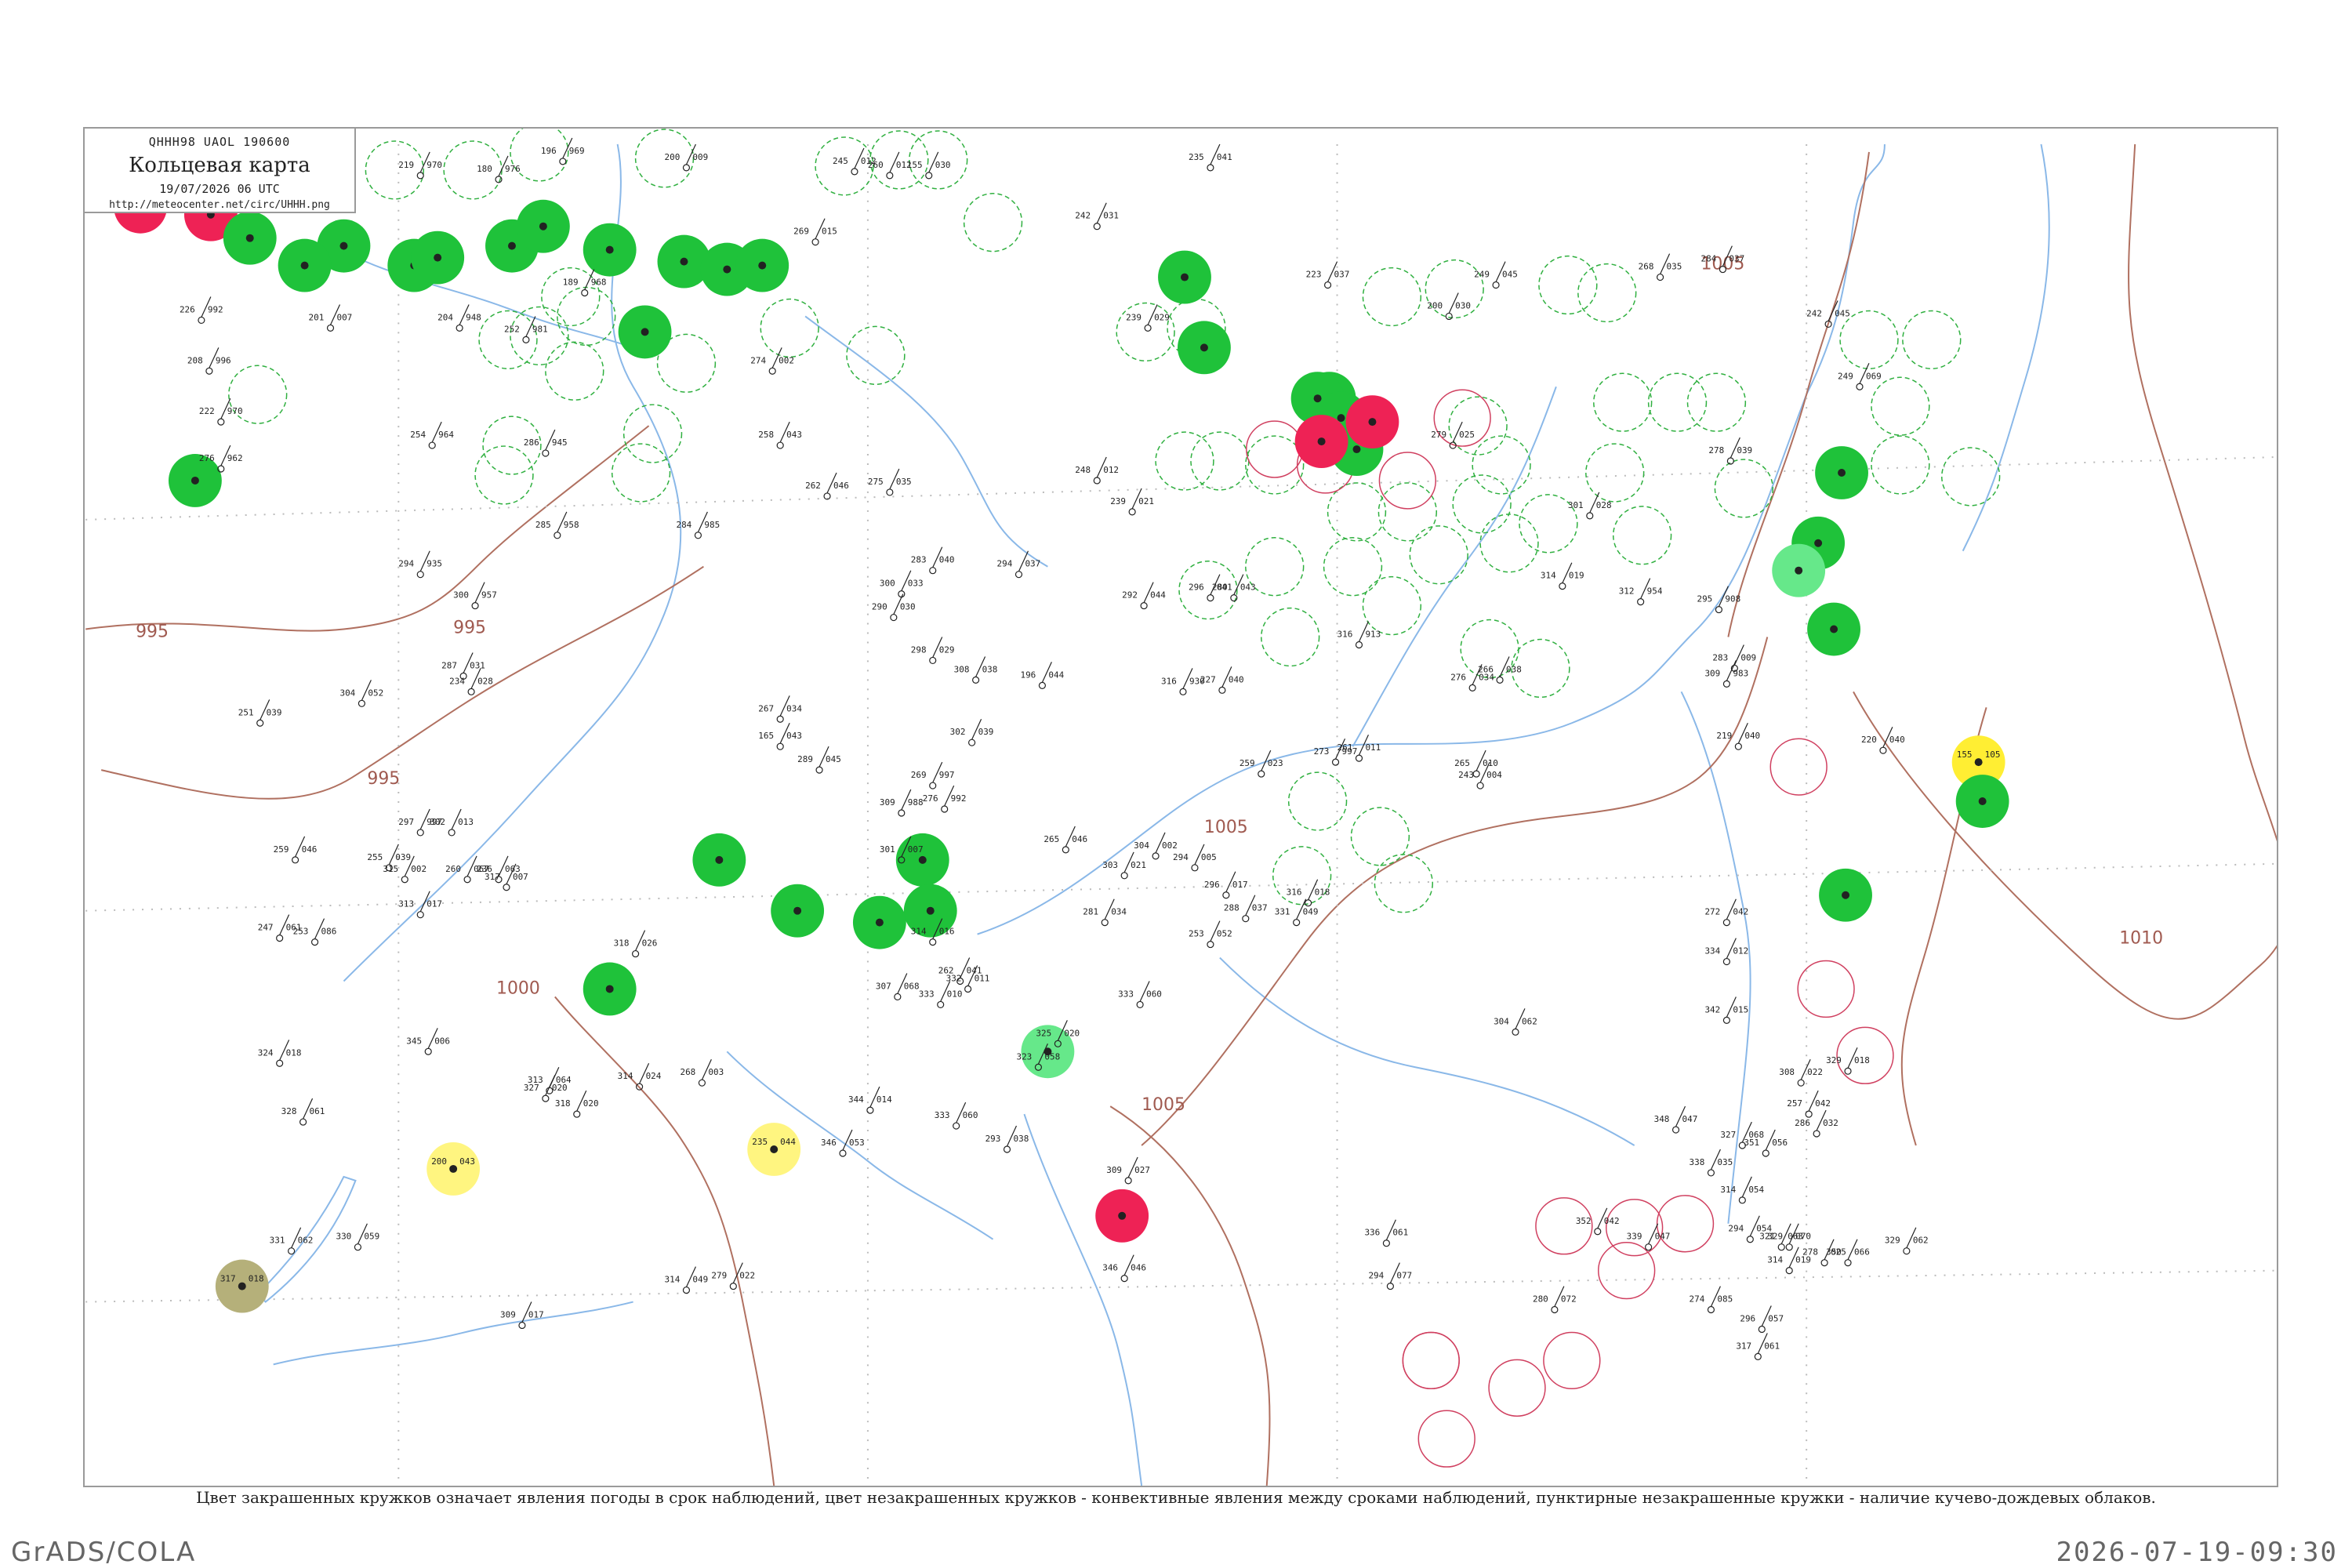  Describe the element at coordinates (256, 1279) in the screenshot. I see `station-pressure: 018` at that location.